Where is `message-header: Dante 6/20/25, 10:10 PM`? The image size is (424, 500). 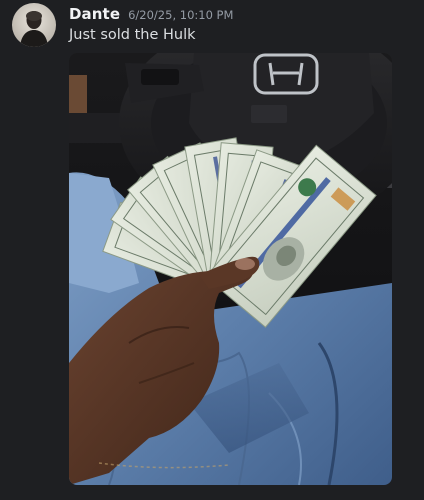 message-header: Dante 6/20/25, 10:10 PM is located at coordinates (151, 15).